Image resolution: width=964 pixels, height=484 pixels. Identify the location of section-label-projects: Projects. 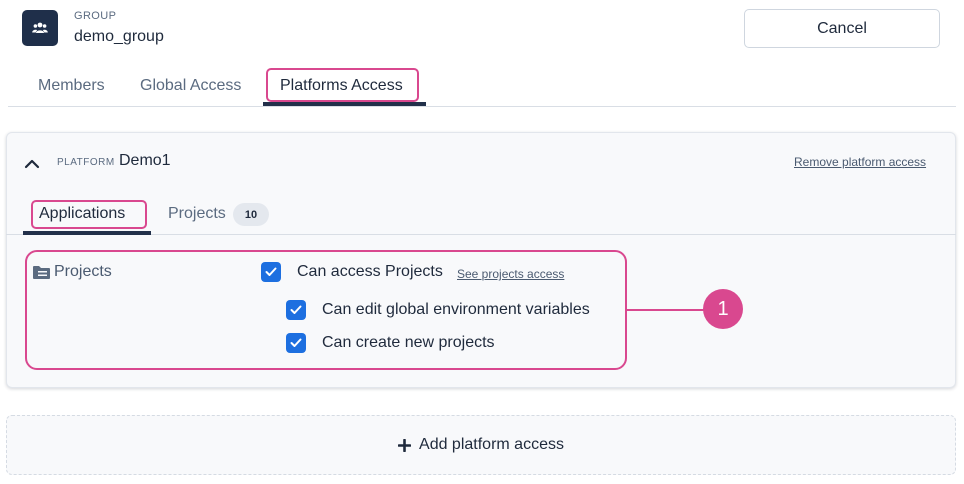
(83, 271).